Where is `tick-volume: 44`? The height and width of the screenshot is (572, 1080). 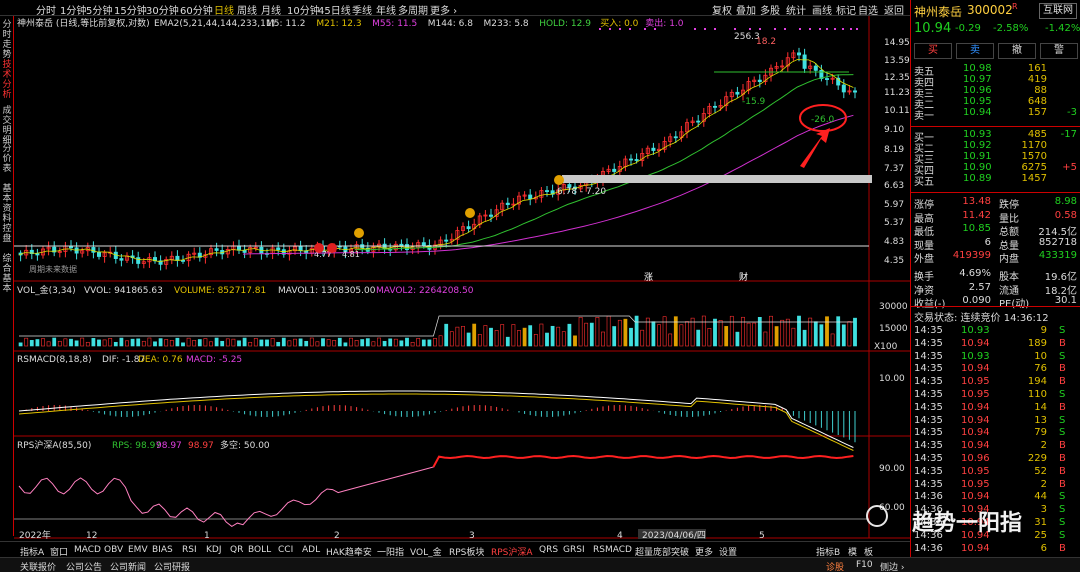 tick-volume: 44 is located at coordinates (1040, 497).